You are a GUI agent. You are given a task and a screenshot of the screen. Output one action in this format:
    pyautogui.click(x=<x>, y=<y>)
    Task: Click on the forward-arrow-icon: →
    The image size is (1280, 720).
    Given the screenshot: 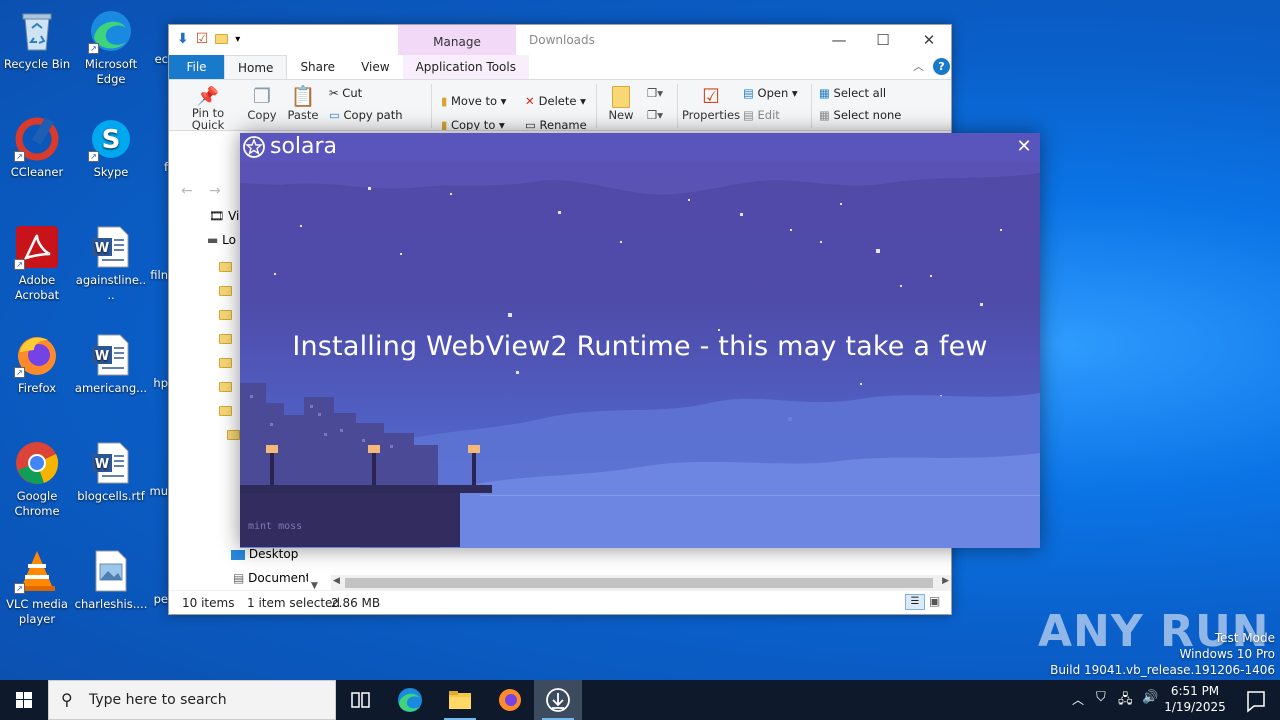 What is the action you would take?
    pyautogui.click(x=215, y=191)
    